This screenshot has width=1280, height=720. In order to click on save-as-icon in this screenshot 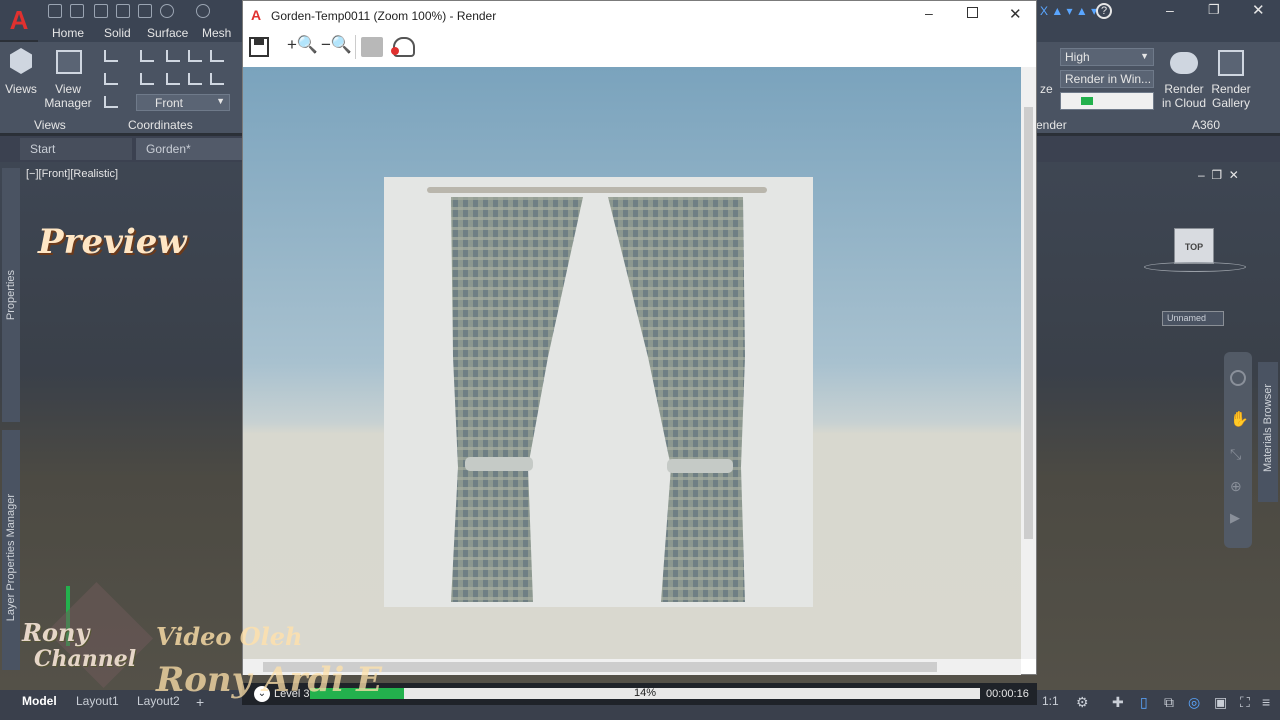, I will do `click(123, 11)`.